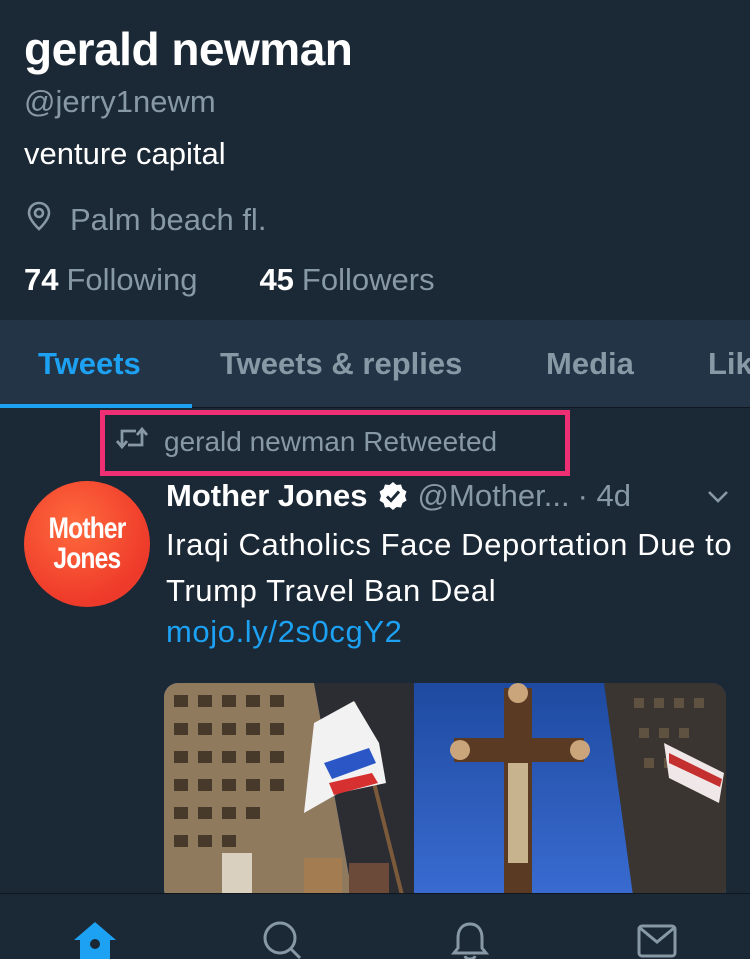 The image size is (750, 959). Describe the element at coordinates (393, 496) in the screenshot. I see `verified-badge-icon` at that location.